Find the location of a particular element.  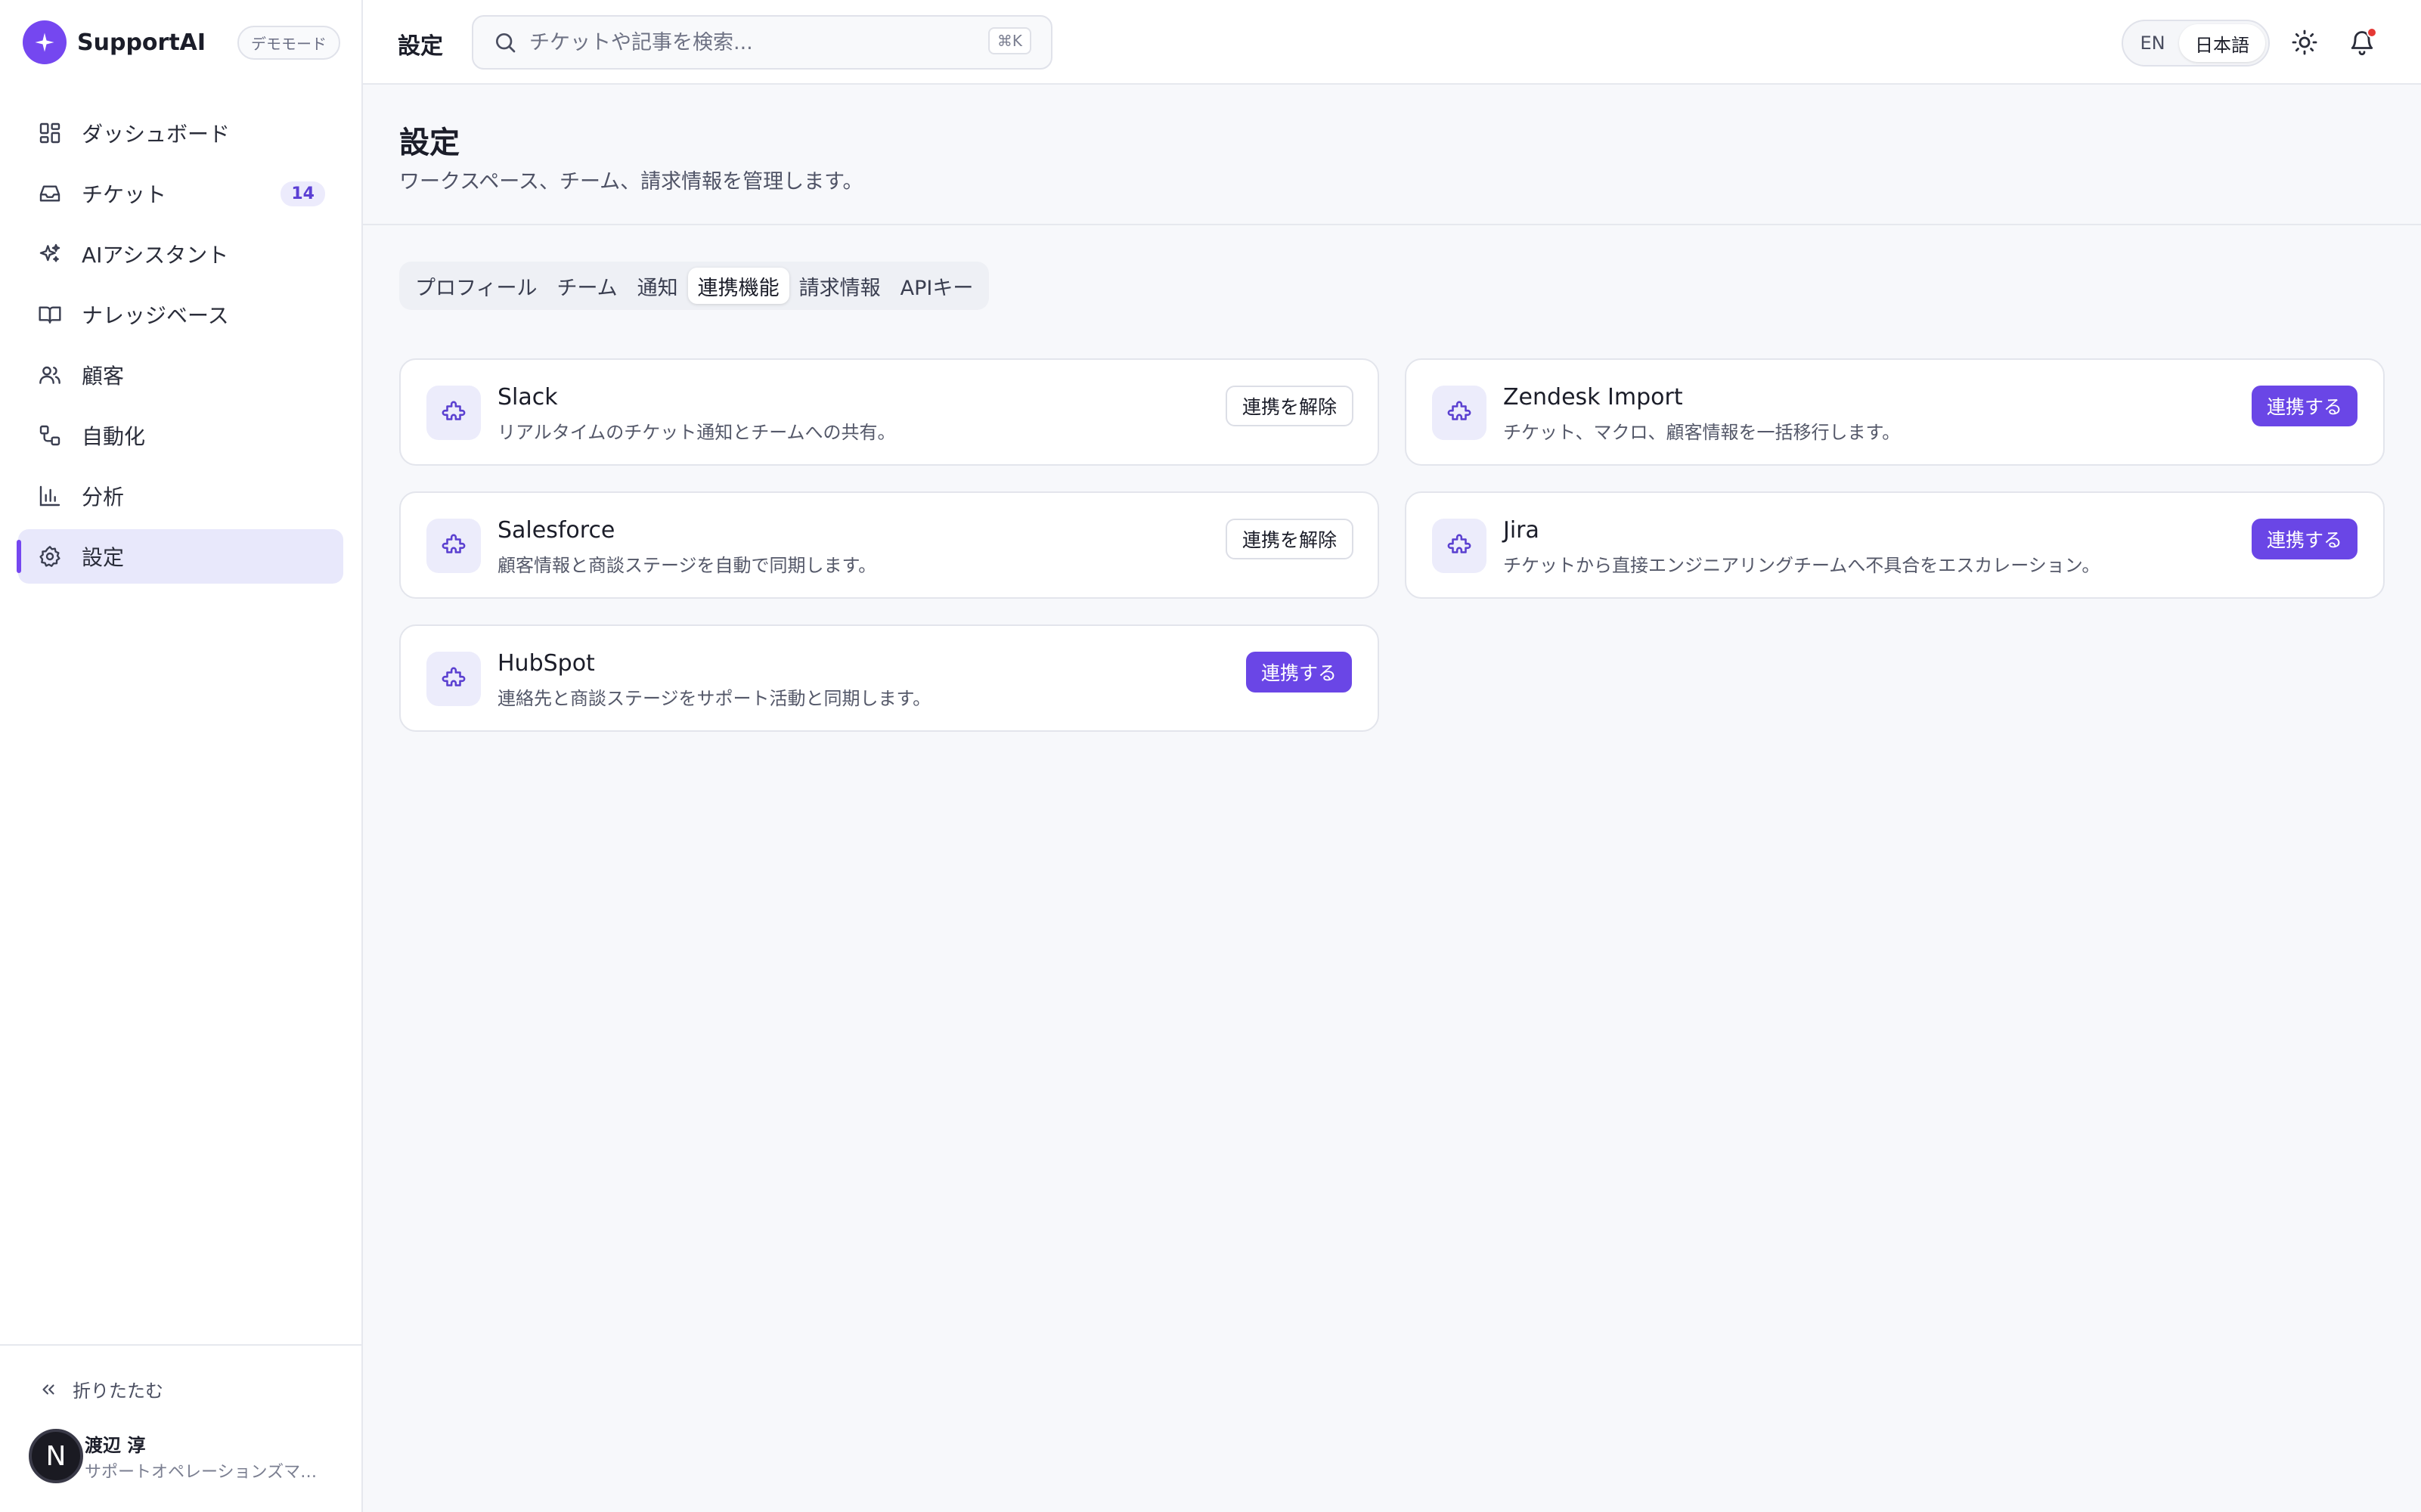

users-icon is located at coordinates (50, 375).